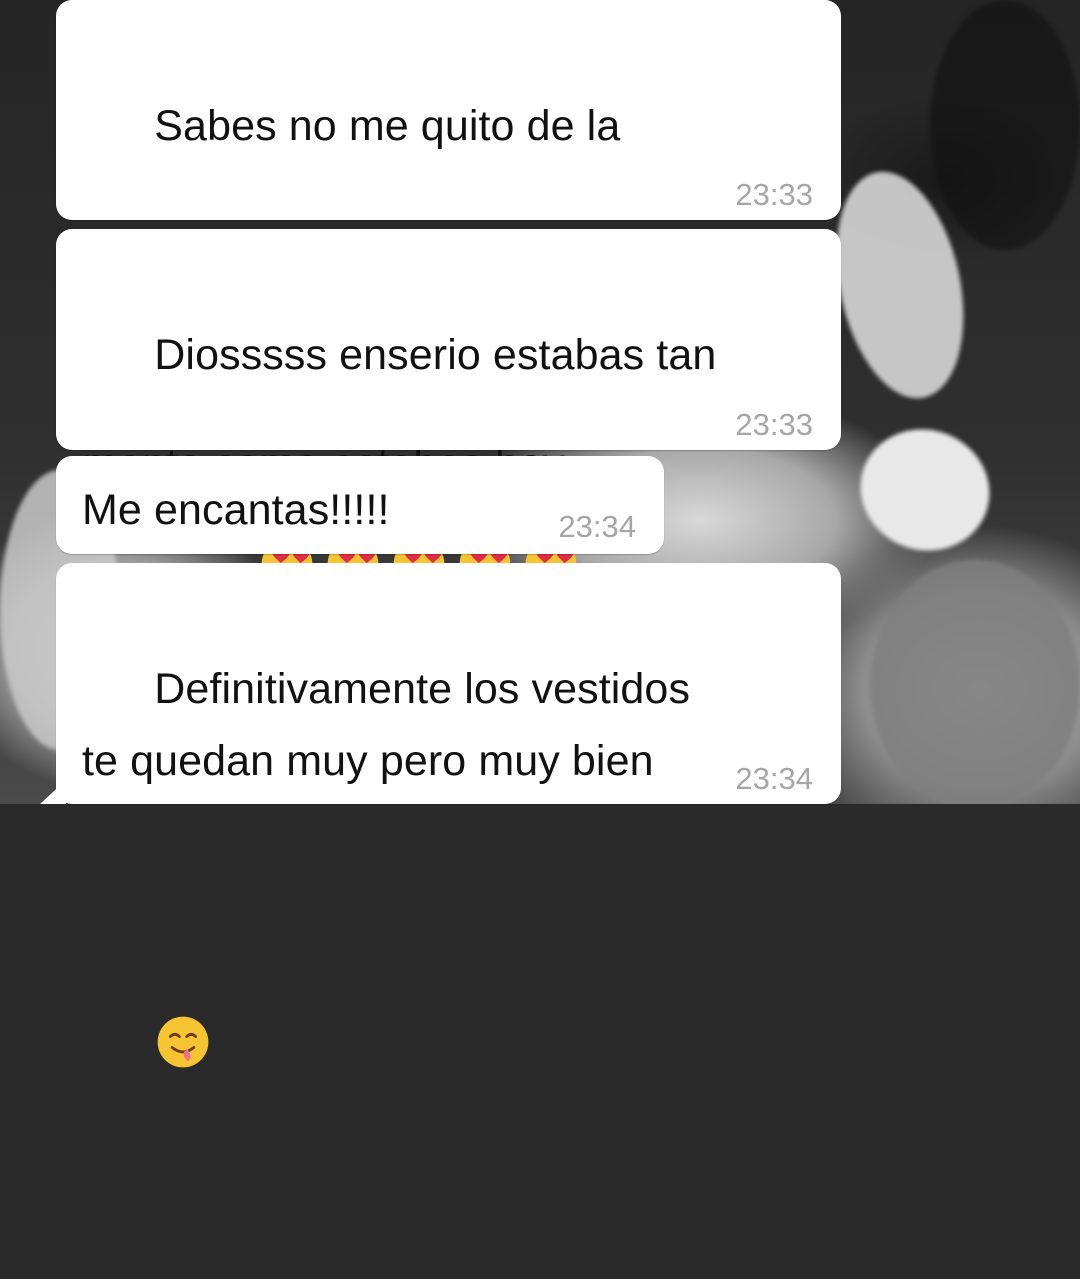 Image resolution: width=1080 pixels, height=1279 pixels. I want to click on message-text: Me encantas!!!!!, so click(236, 510).